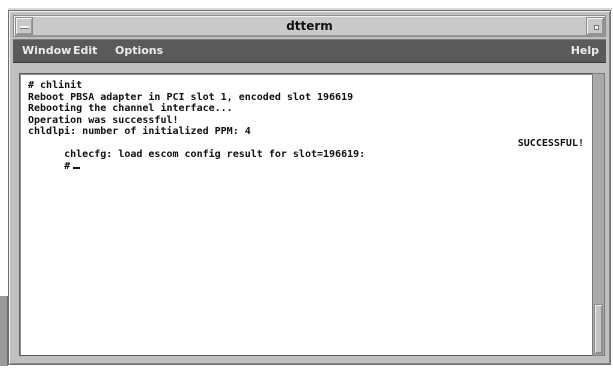 This screenshot has height=371, width=613. I want to click on terminal-line: # chlinit, so click(55, 85).